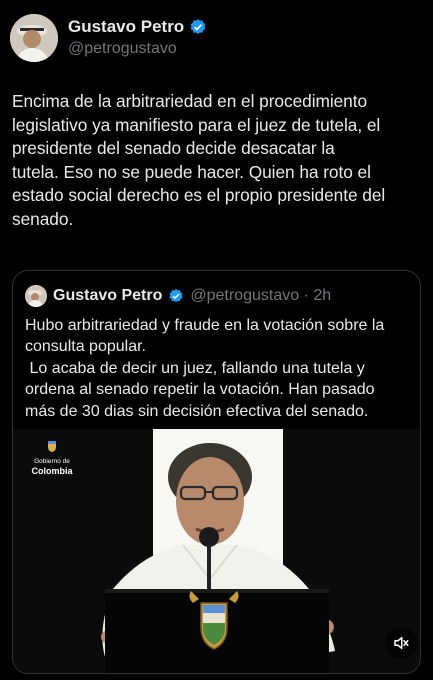 This screenshot has height=680, width=433. I want to click on author-avatar, so click(34, 38).